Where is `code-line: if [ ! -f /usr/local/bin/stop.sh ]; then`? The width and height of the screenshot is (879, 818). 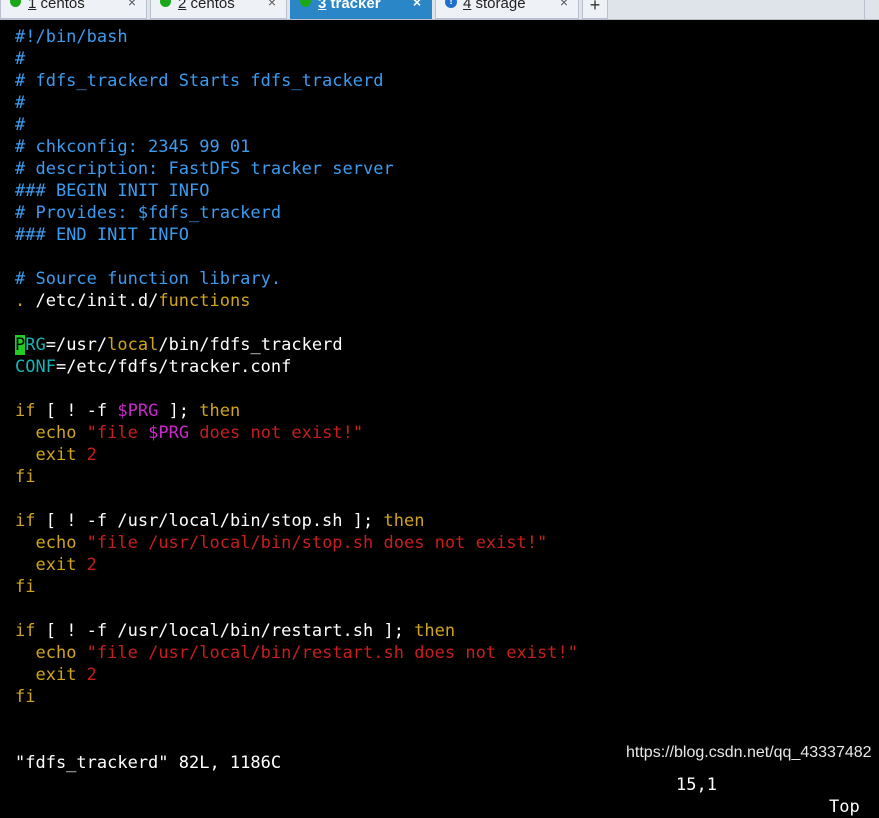 code-line: if [ ! -f /usr/local/bin/stop.sh ]; then is located at coordinates (219, 521).